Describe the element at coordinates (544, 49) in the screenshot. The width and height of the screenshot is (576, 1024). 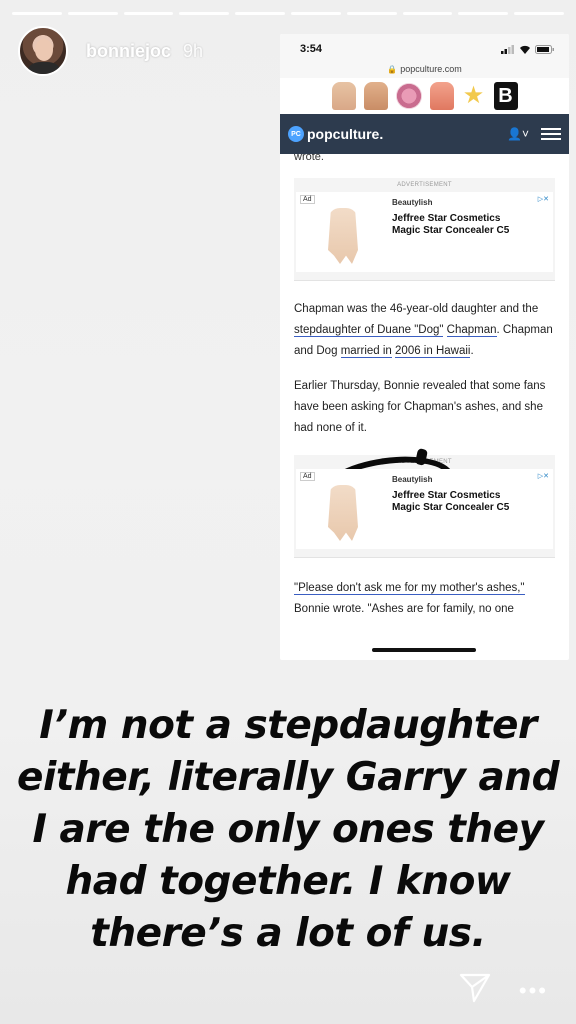
I see `battery-icon` at that location.